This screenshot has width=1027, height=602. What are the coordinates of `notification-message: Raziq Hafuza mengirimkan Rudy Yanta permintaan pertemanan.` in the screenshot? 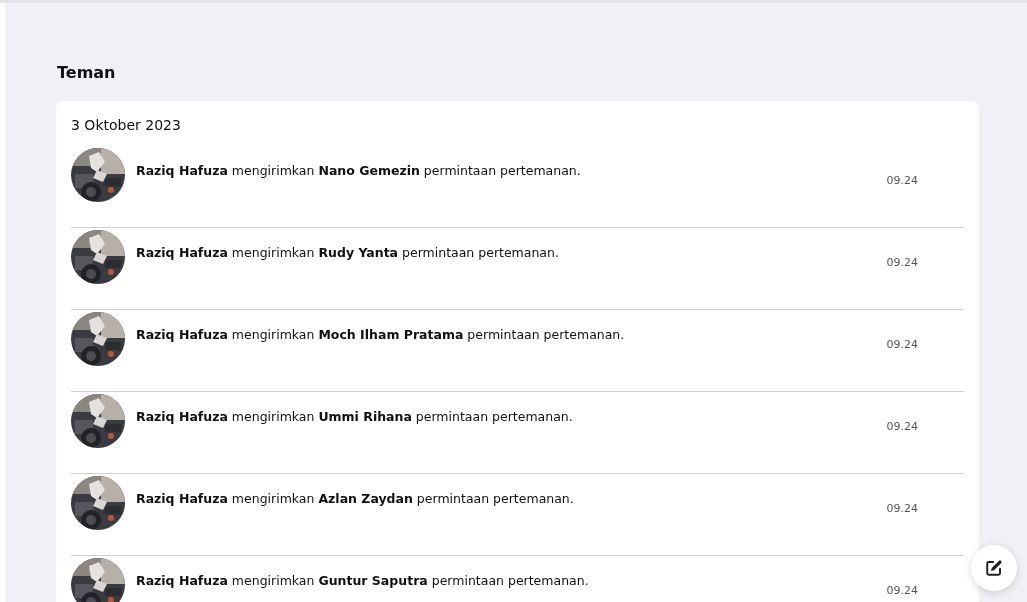 It's located at (348, 253).